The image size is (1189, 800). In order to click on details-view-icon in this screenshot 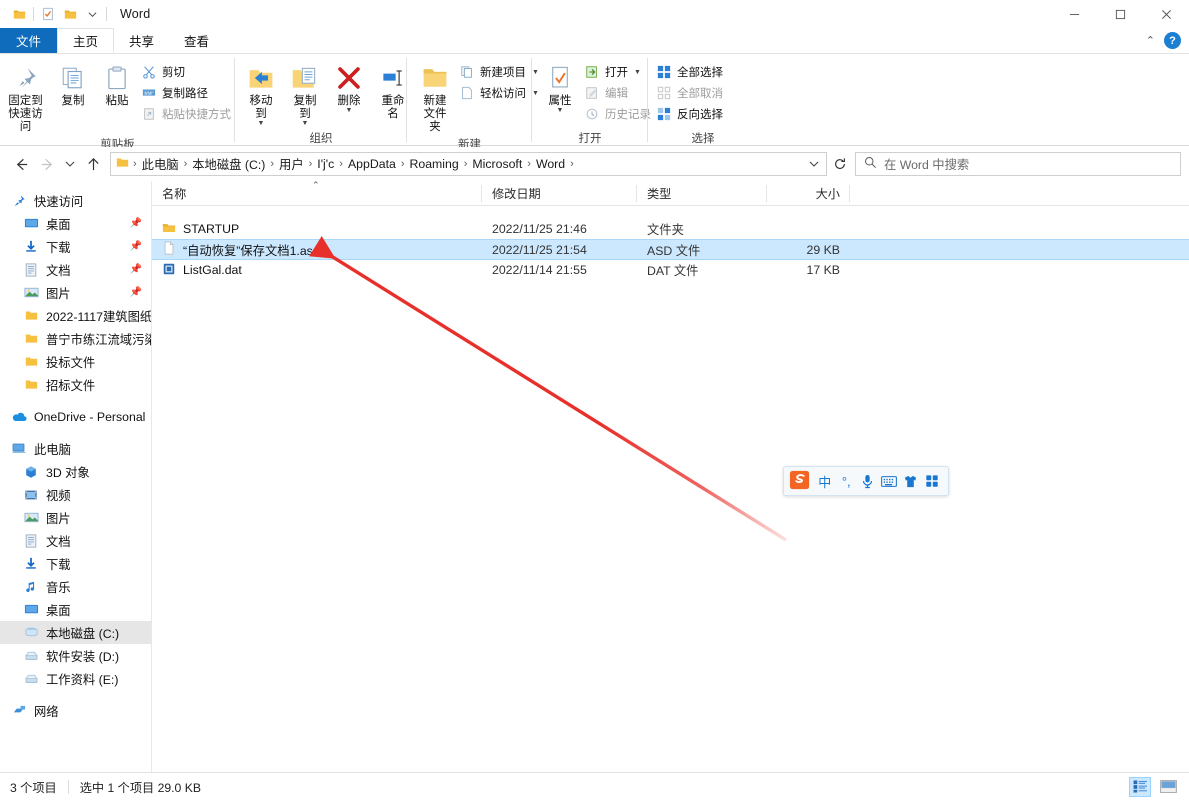, I will do `click(1140, 786)`.